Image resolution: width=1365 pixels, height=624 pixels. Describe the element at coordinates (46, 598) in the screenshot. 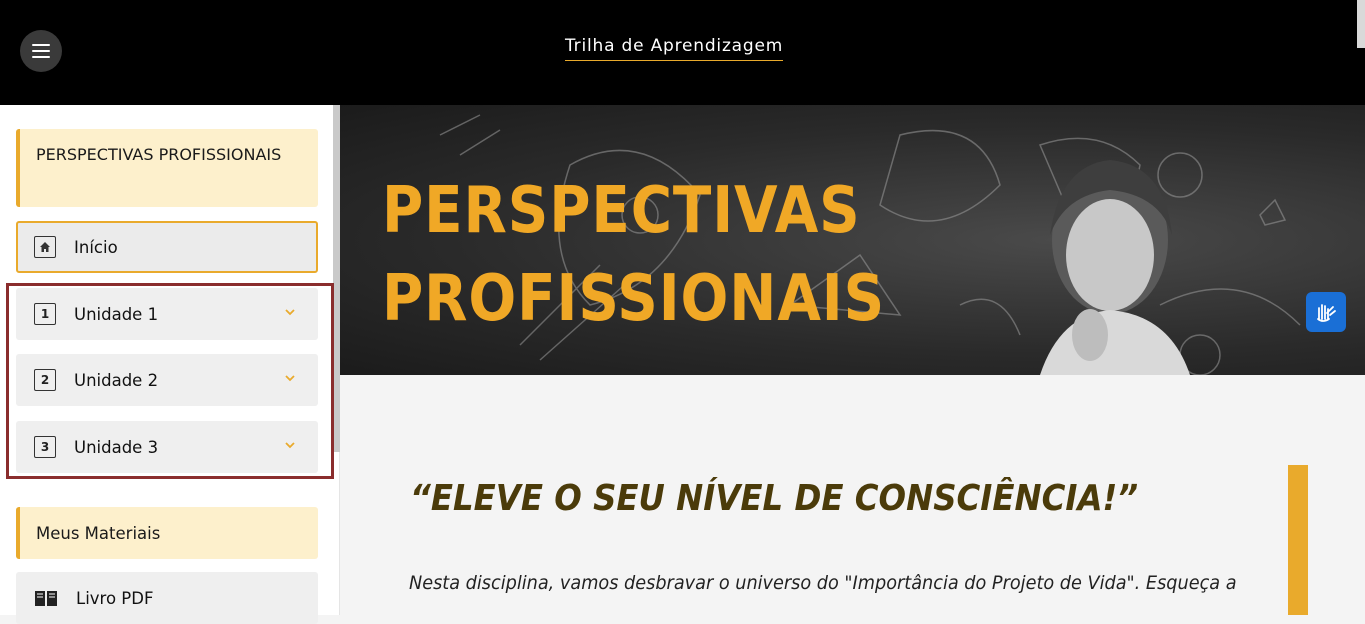

I see `book-icon` at that location.